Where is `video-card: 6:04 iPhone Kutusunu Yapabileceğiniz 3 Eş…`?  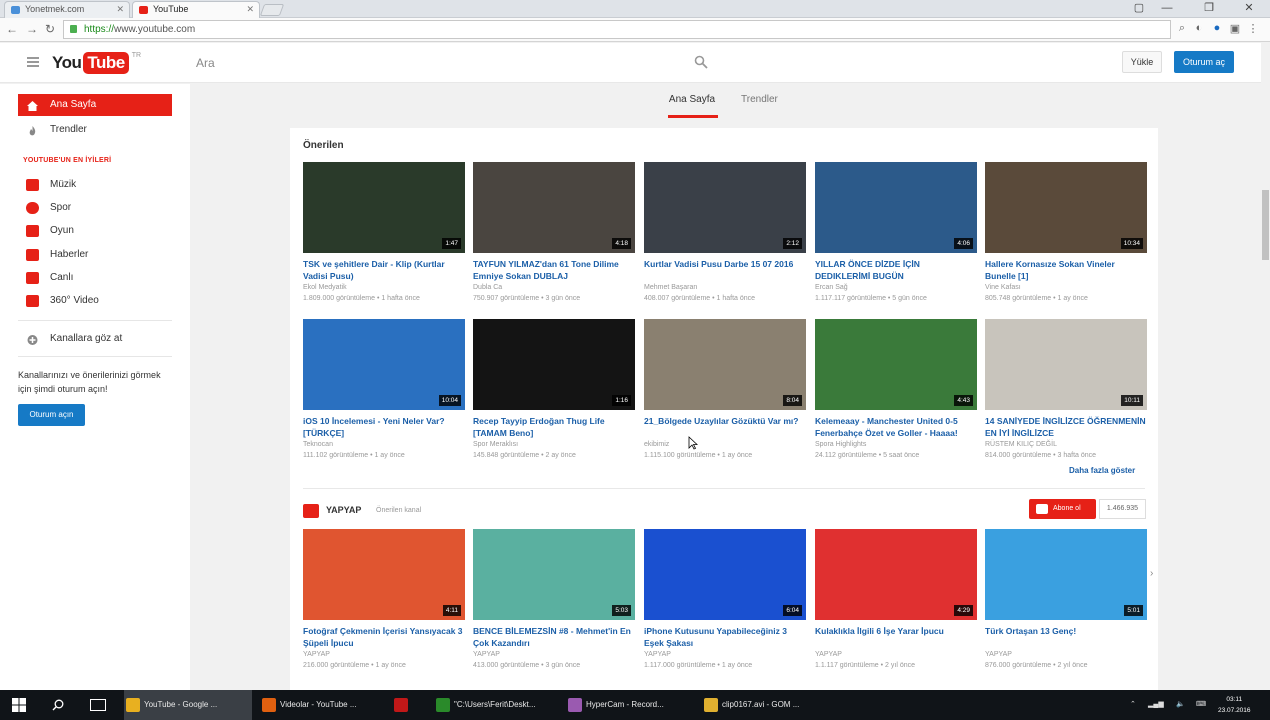
video-card: 6:04 iPhone Kutusunu Yapabileceğiniz 3 Eş… is located at coordinates (725, 600).